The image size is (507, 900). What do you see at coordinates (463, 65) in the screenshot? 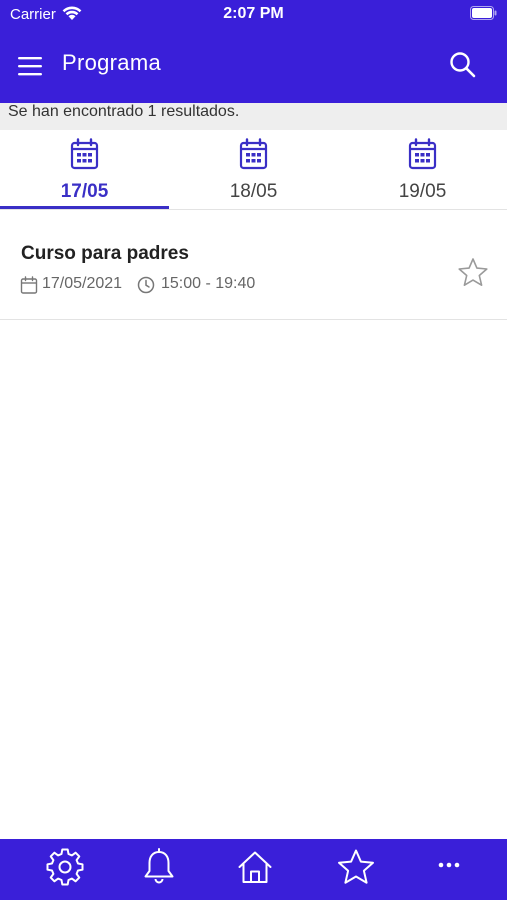
I see `search-icon` at bounding box center [463, 65].